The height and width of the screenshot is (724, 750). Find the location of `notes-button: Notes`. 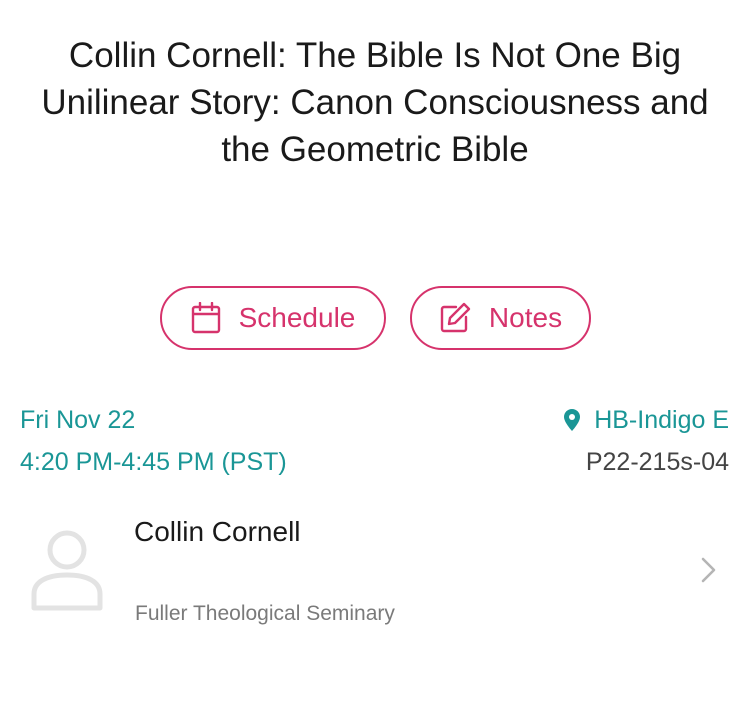

notes-button: Notes is located at coordinates (500, 318).